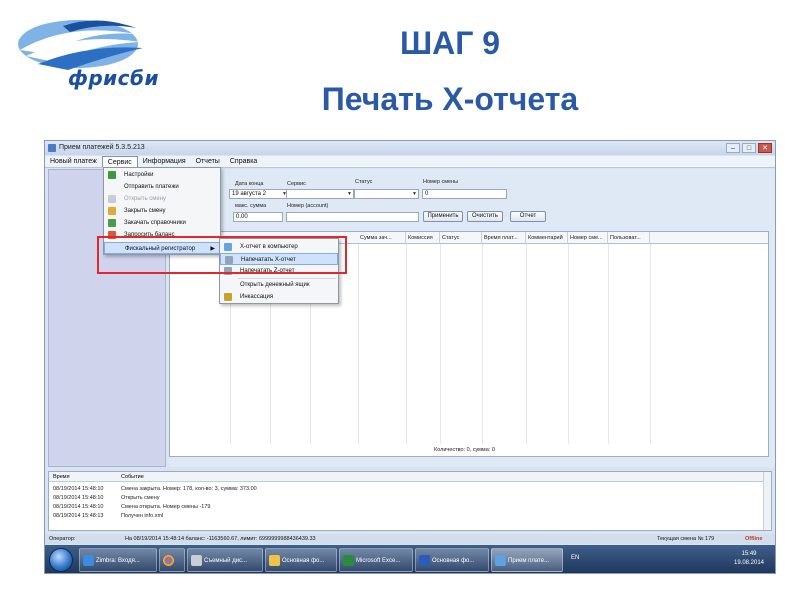 The width and height of the screenshot is (800, 600). What do you see at coordinates (112, 199) in the screenshot?
I see `open-shift-icon` at bounding box center [112, 199].